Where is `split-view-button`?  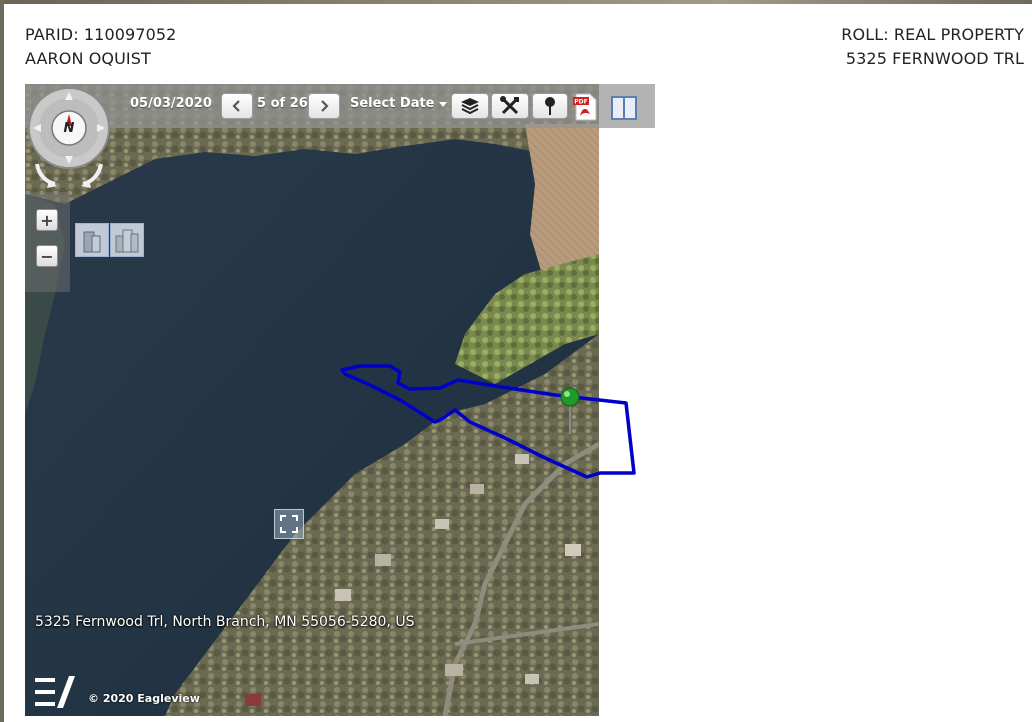
split-view-button is located at coordinates (624, 108).